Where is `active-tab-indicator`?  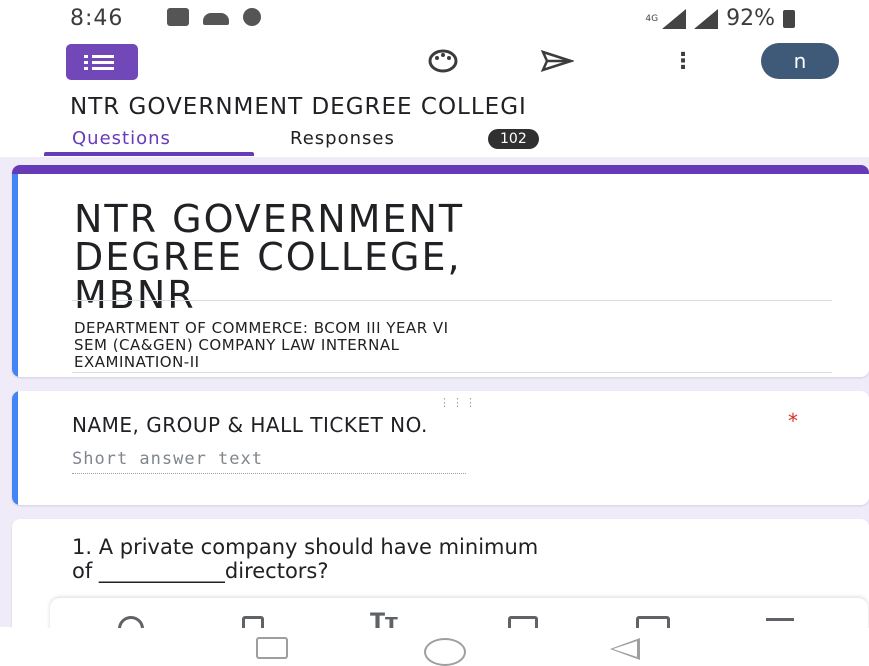 active-tab-indicator is located at coordinates (149, 154).